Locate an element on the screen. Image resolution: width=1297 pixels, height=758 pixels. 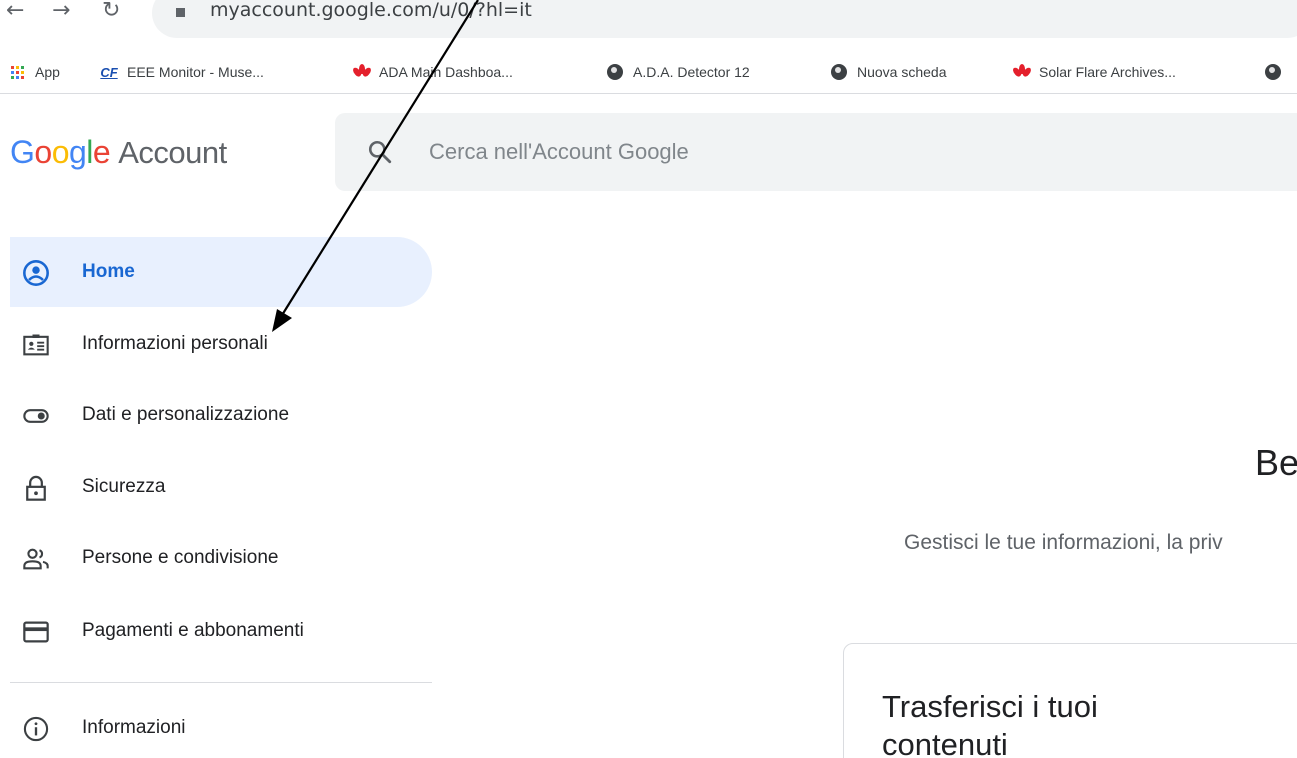
sidebar-item-payments: Pagamenti e abbonamenti is located at coordinates (221, 631).